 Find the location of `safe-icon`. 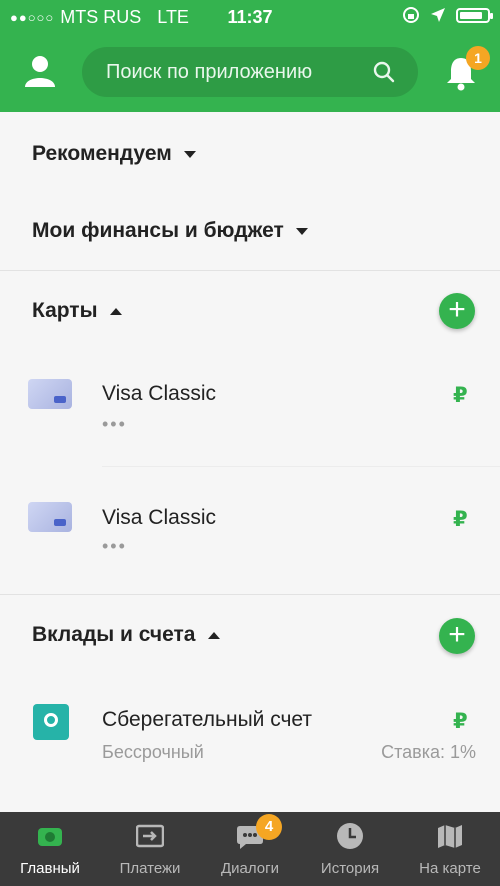

safe-icon is located at coordinates (51, 722).